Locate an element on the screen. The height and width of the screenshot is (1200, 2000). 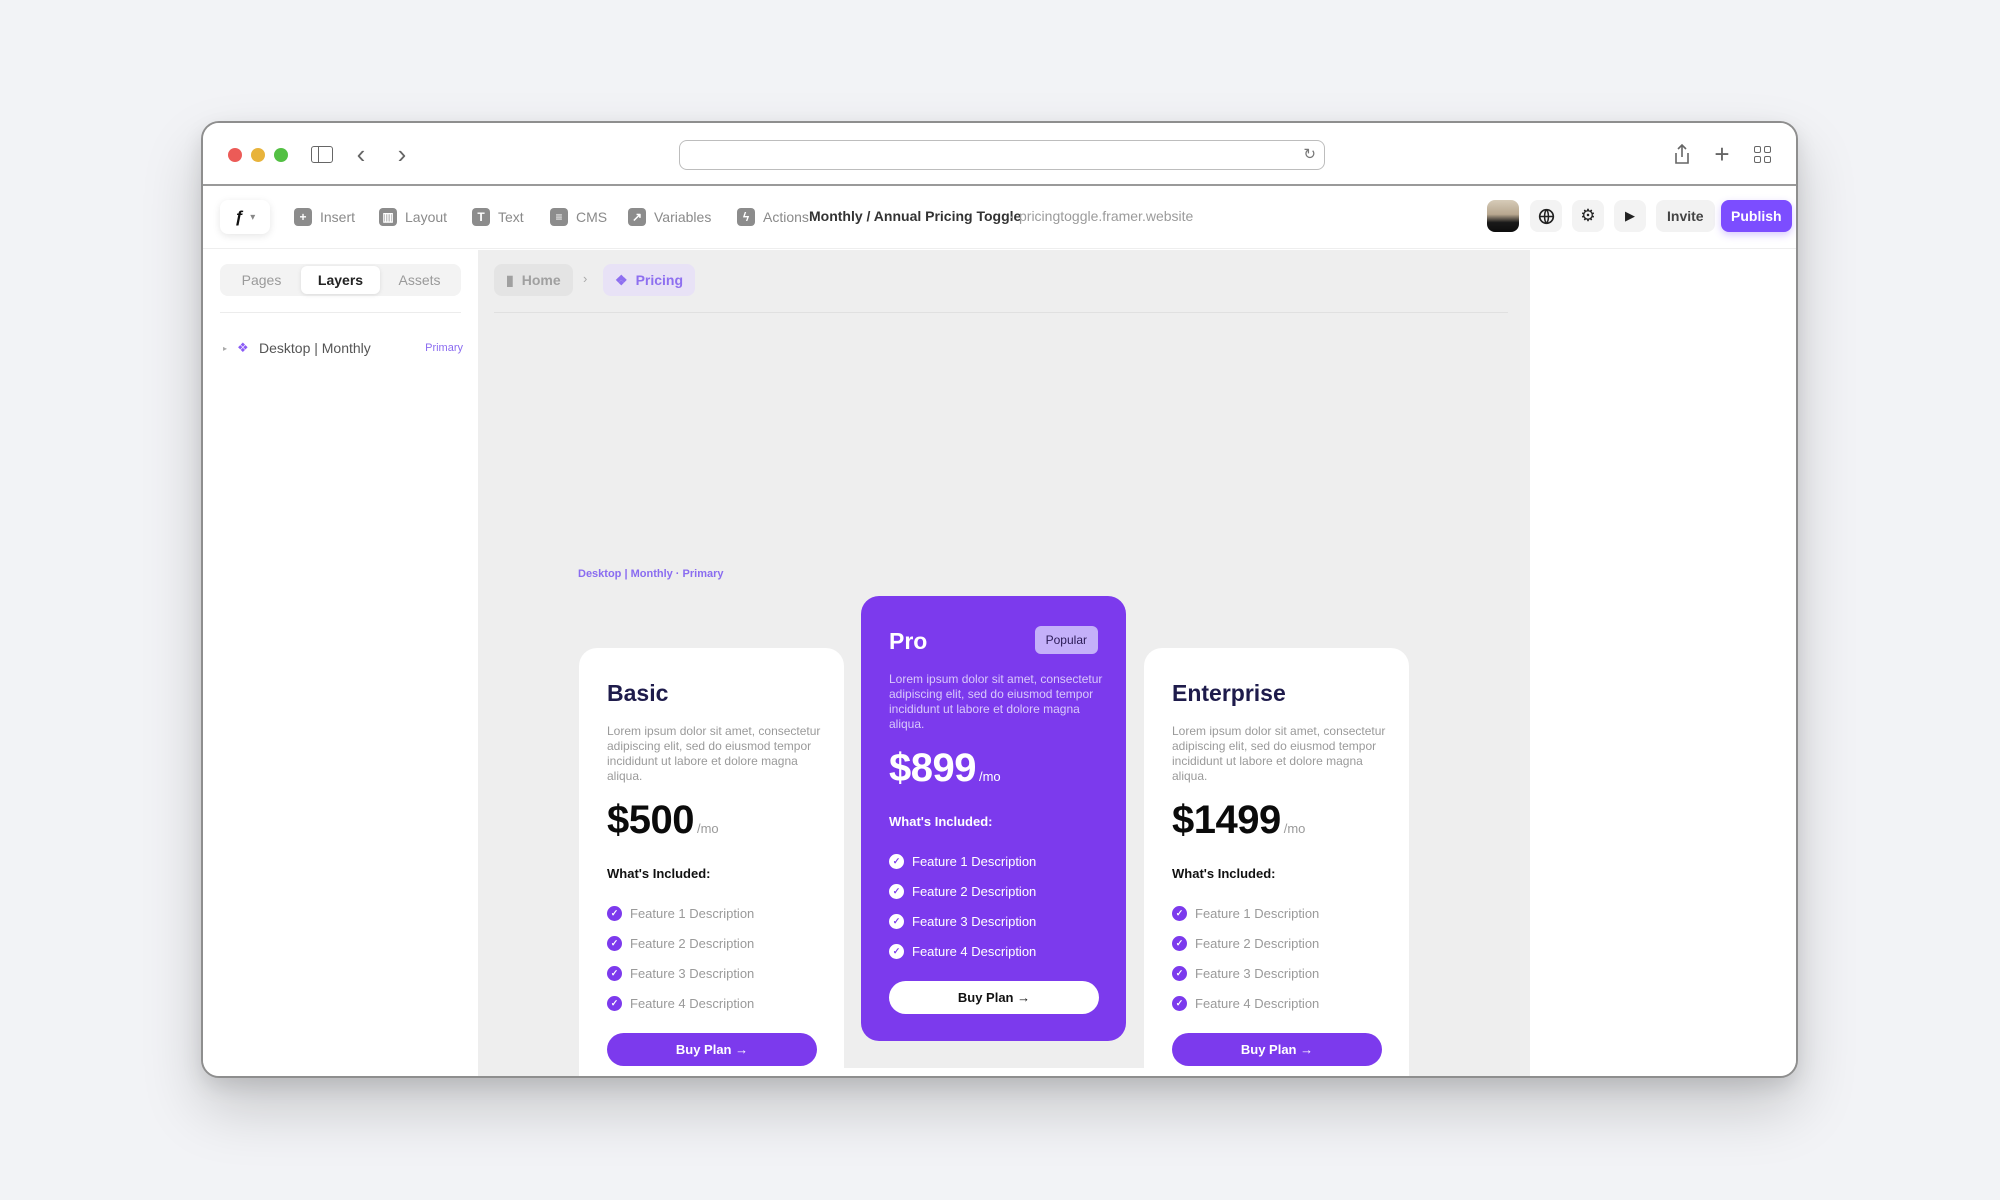
properties-panel is located at coordinates (1663, 663).